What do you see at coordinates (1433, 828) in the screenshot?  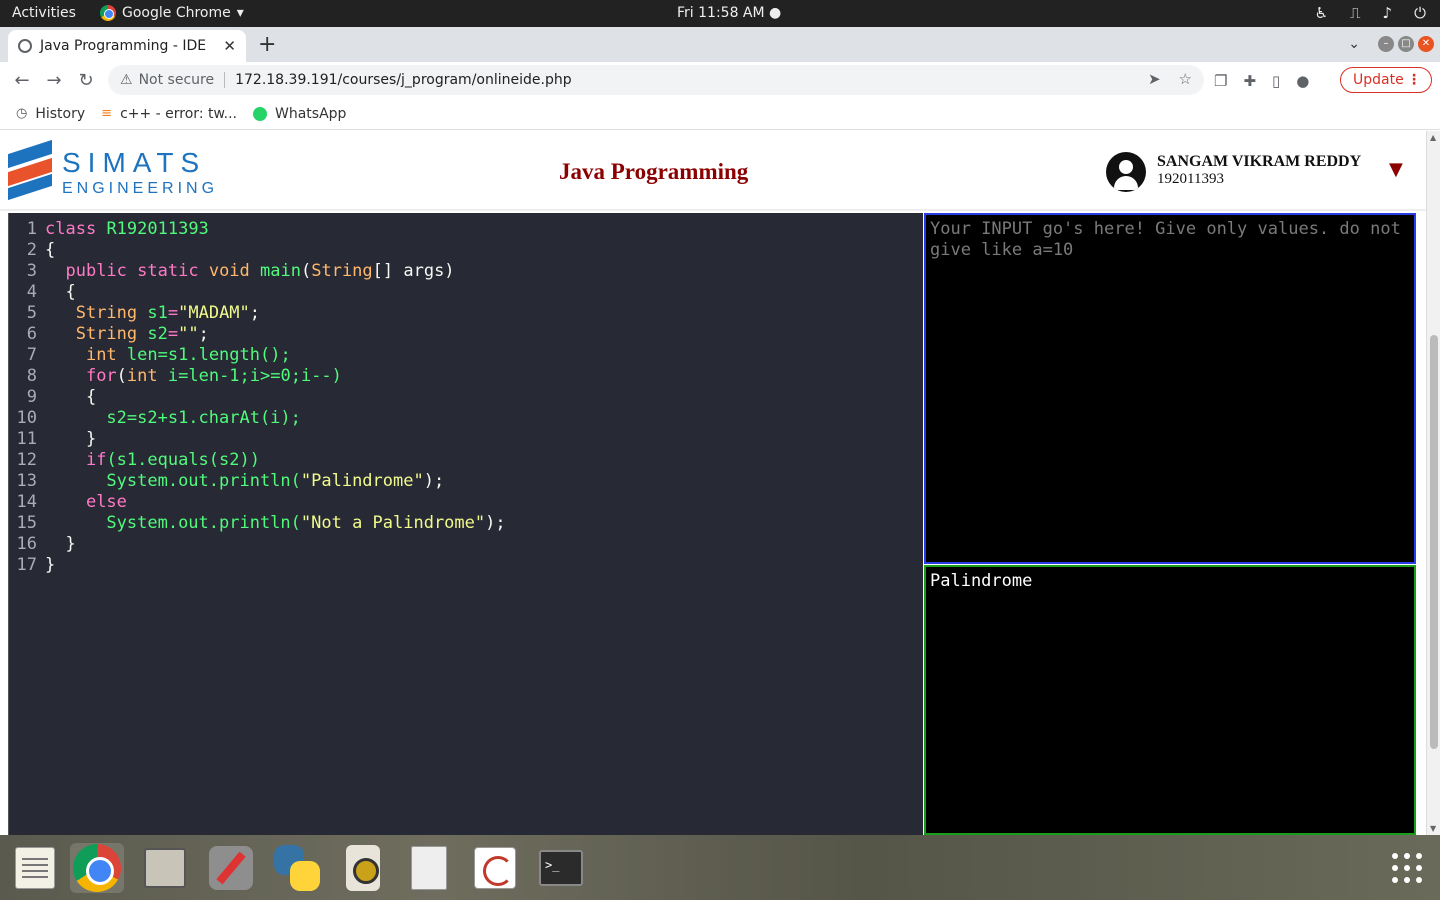 I see `scroll-down-icon: ▼` at bounding box center [1433, 828].